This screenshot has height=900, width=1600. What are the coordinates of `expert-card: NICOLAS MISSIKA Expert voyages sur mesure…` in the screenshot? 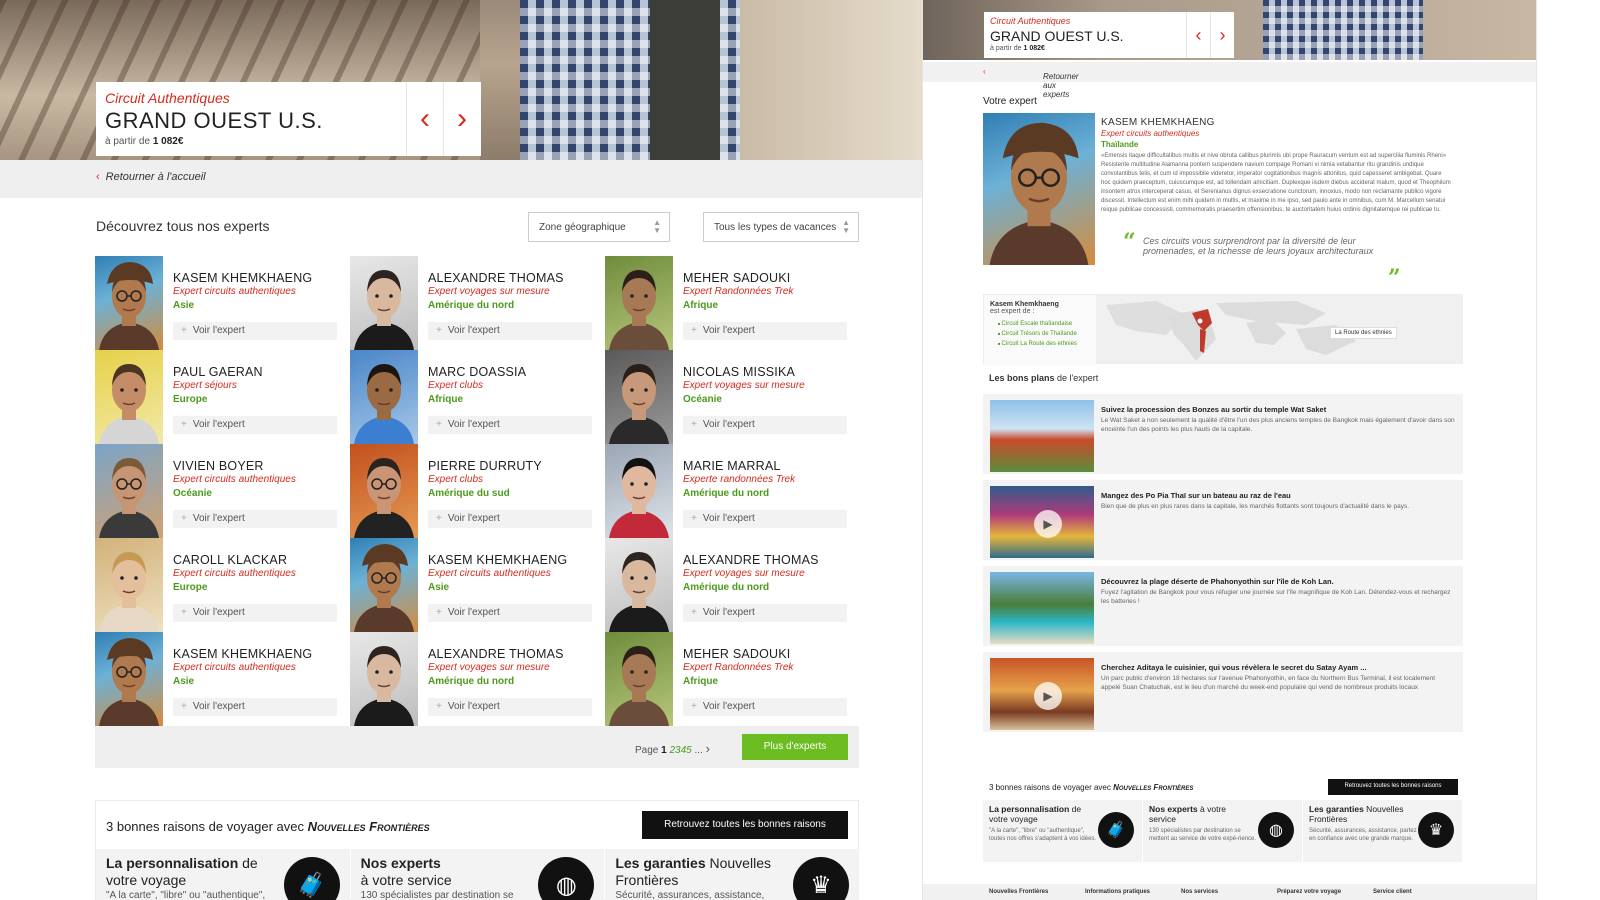 It's located at (730, 397).